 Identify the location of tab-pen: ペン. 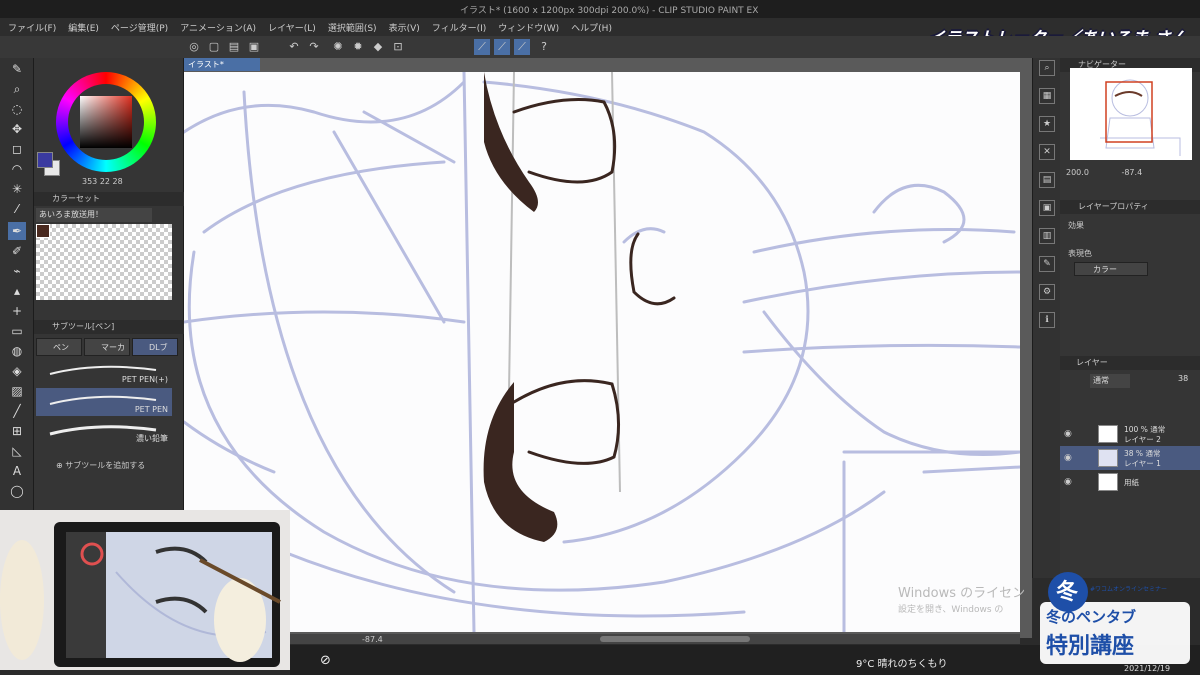
(59, 347).